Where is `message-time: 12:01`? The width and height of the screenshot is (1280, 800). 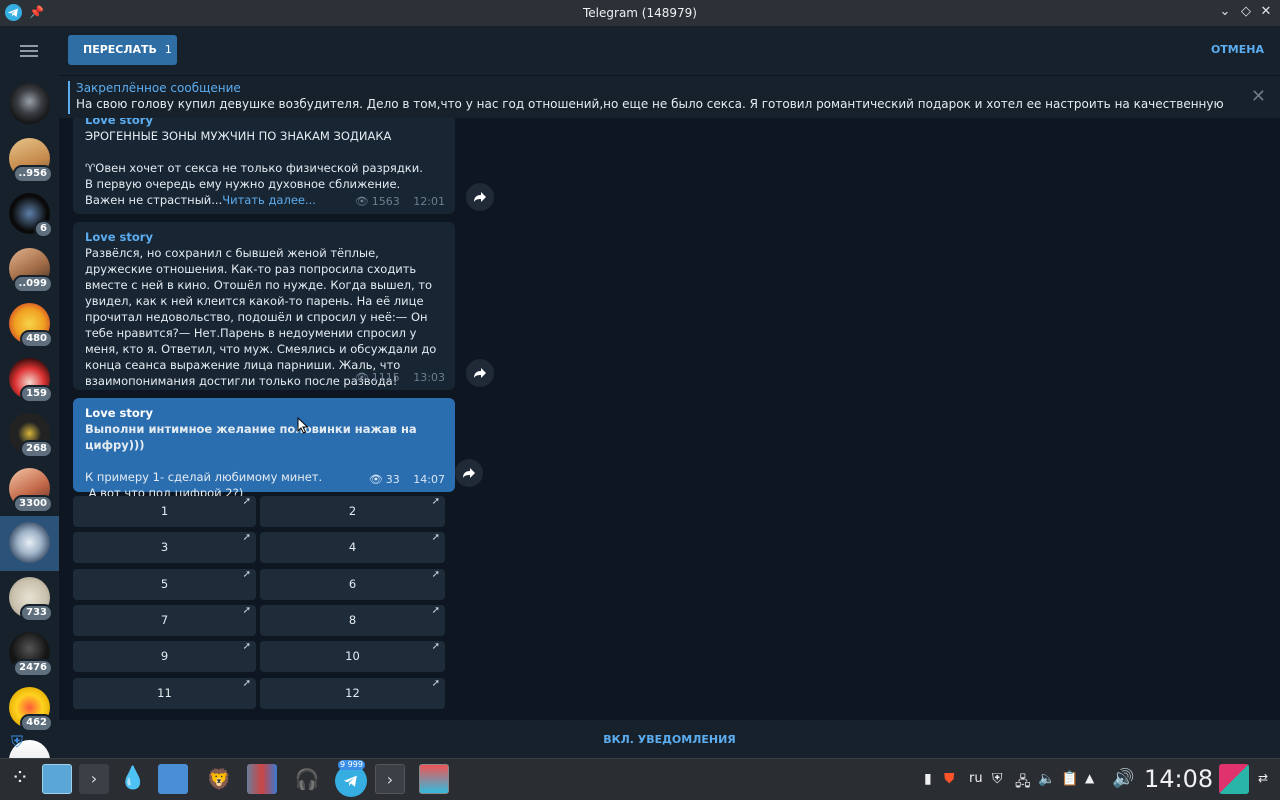 message-time: 12:01 is located at coordinates (429, 201).